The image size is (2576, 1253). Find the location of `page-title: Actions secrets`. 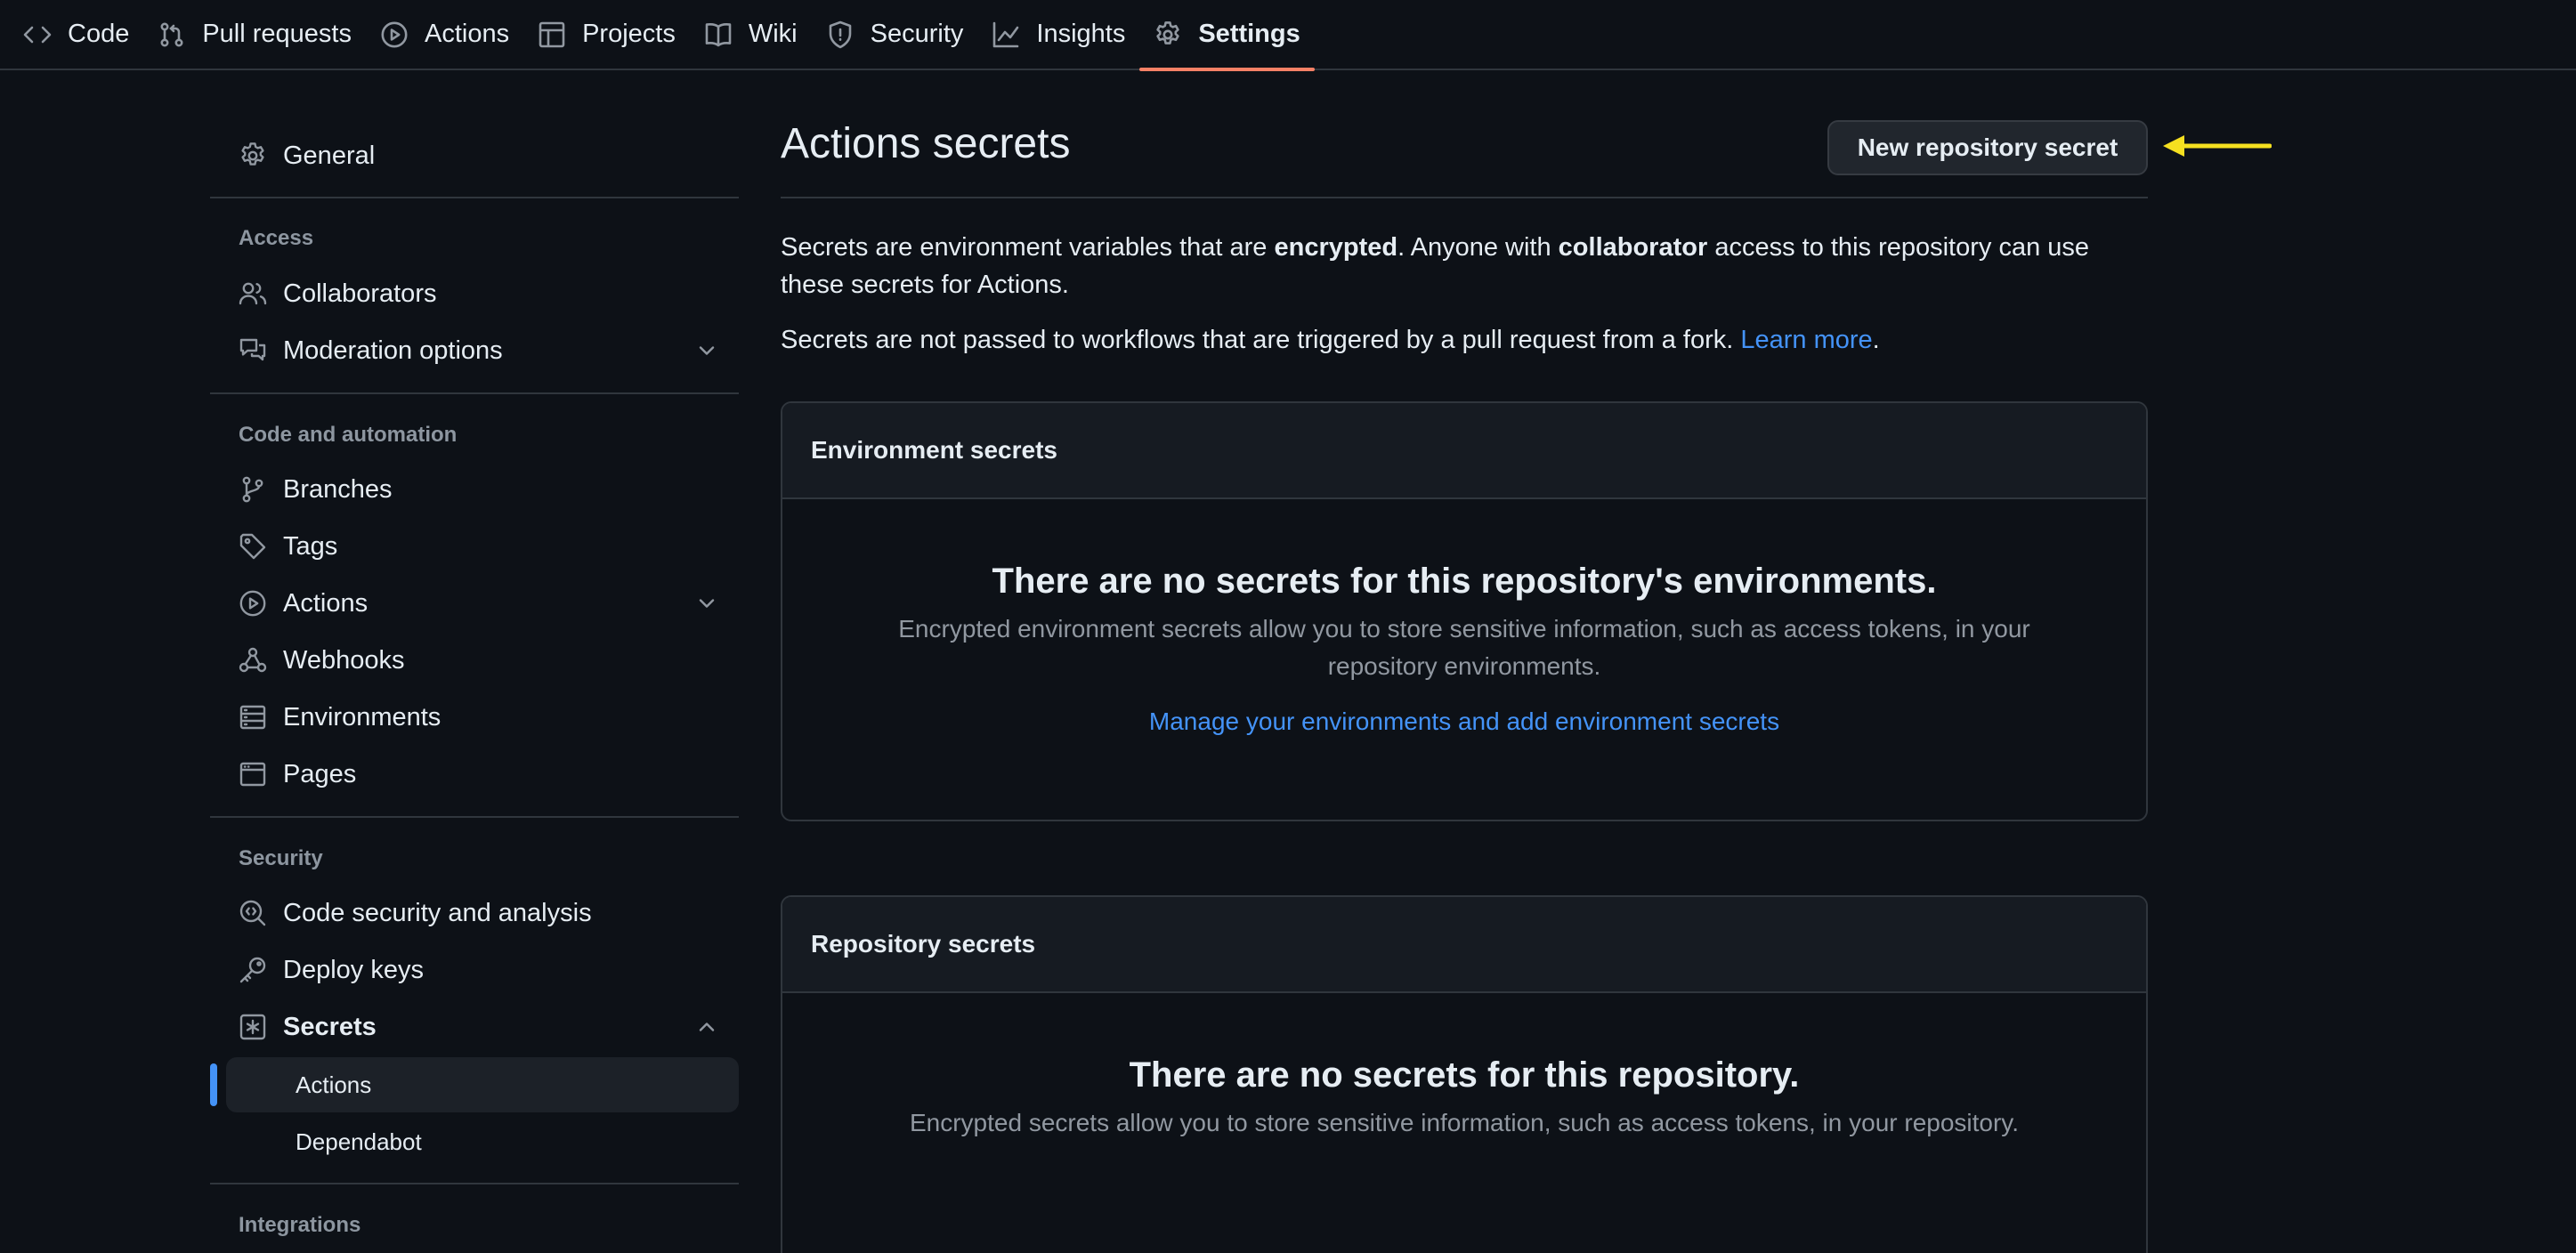

page-title: Actions secrets is located at coordinates (926, 143).